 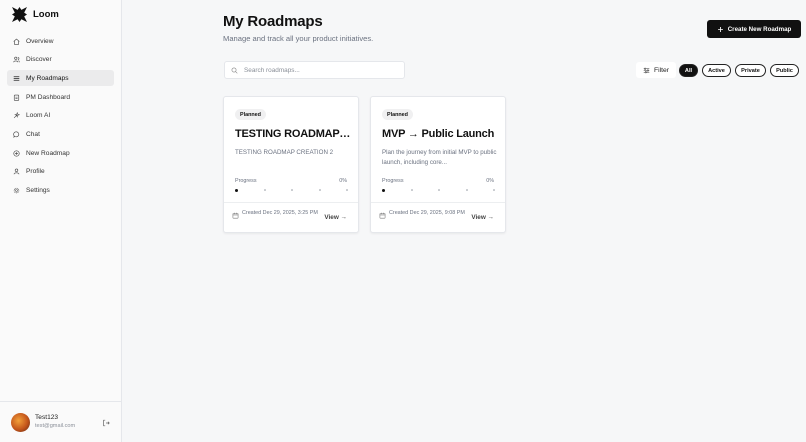 I want to click on card-footer: Created Dec 29, 2025, 3:25 PM View →, so click(x=291, y=217).